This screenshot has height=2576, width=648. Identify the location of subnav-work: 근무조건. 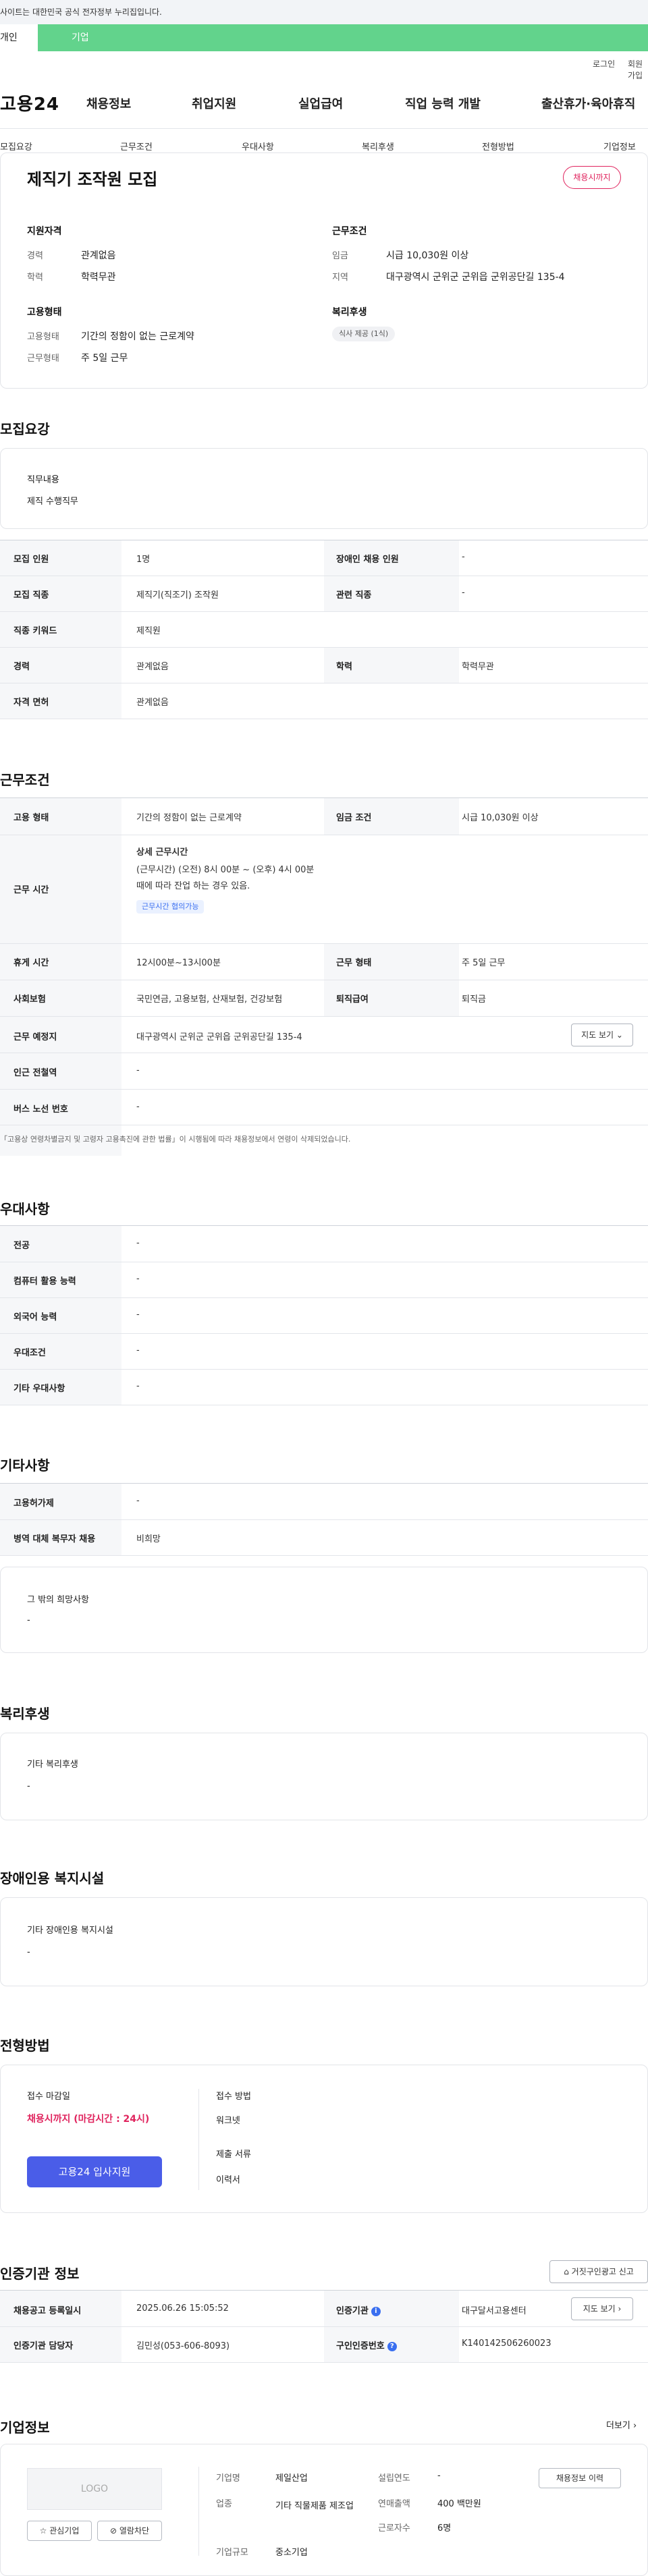
(136, 146).